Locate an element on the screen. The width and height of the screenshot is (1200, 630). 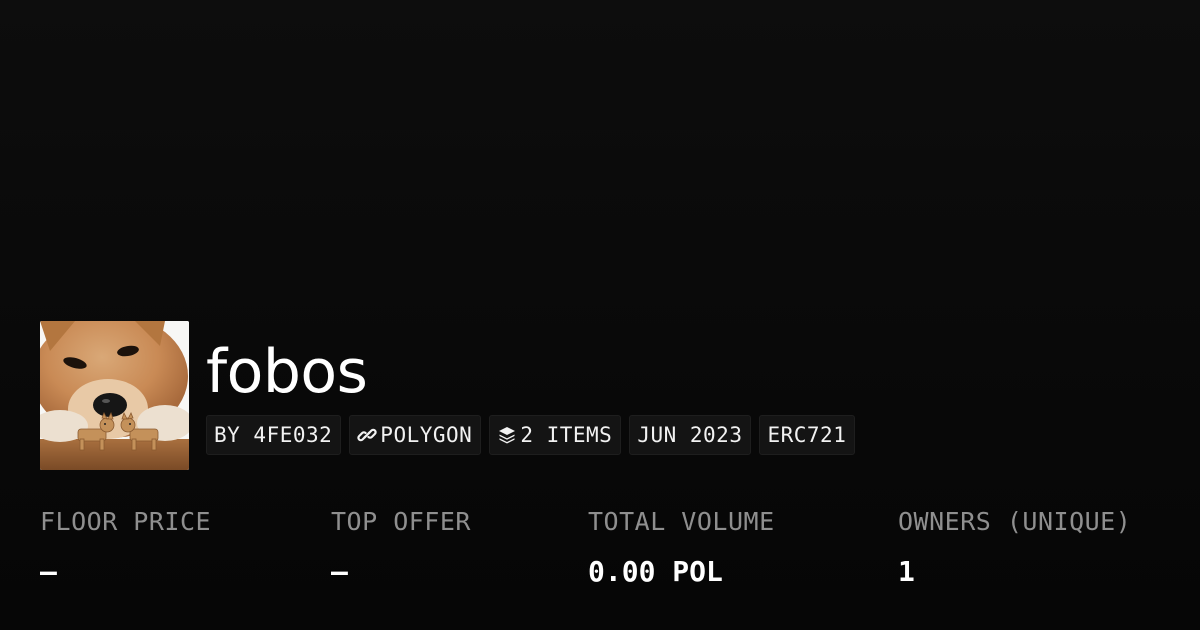
layers-icon is located at coordinates (507, 435).